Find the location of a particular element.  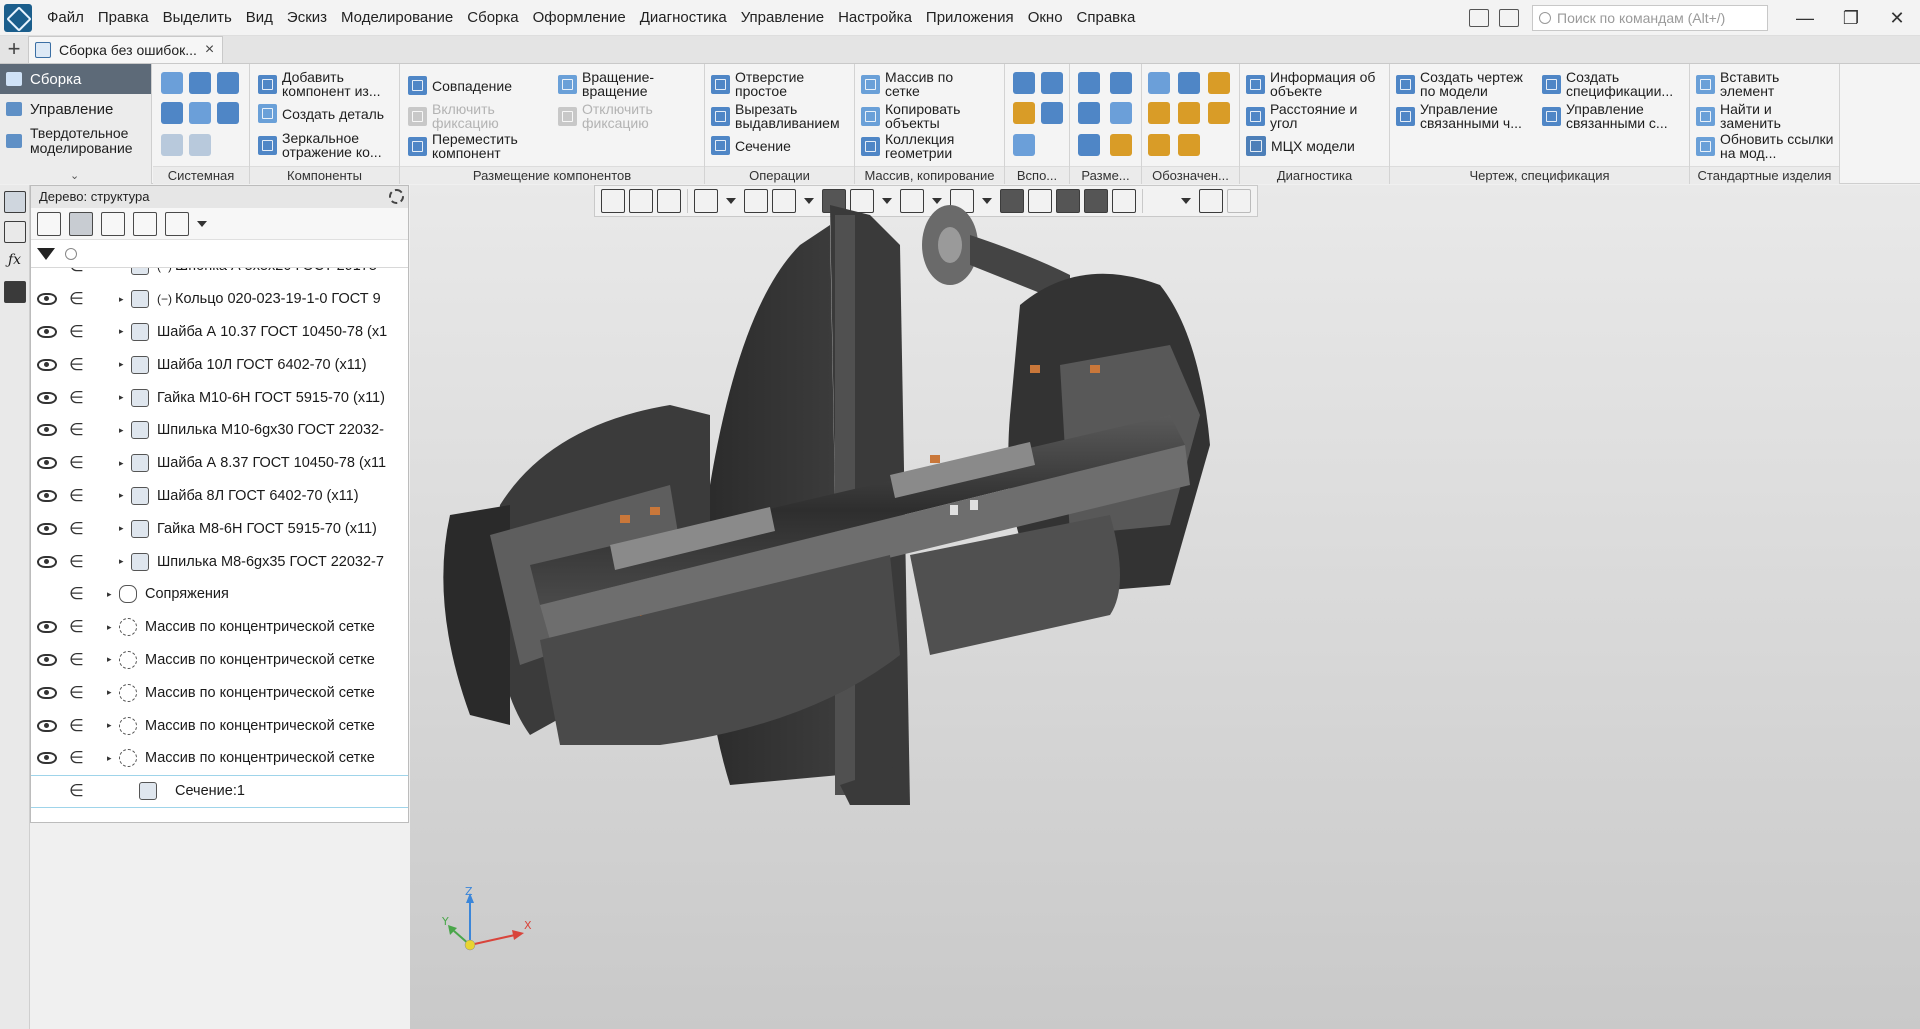

base-icon is located at coordinates (1159, 113).